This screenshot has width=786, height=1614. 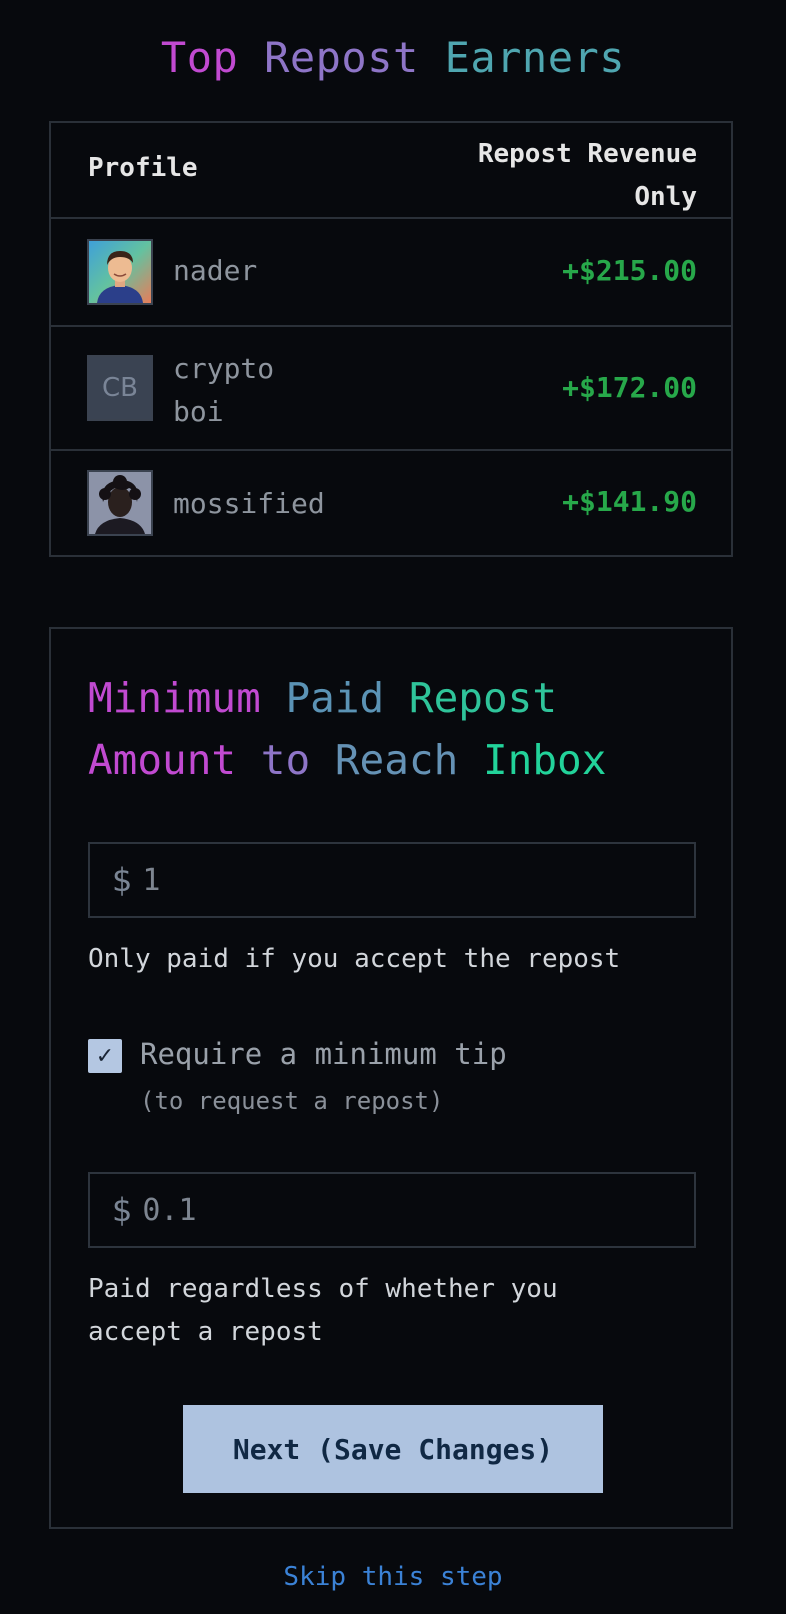 What do you see at coordinates (120, 388) in the screenshot?
I see `avatar: CB` at bounding box center [120, 388].